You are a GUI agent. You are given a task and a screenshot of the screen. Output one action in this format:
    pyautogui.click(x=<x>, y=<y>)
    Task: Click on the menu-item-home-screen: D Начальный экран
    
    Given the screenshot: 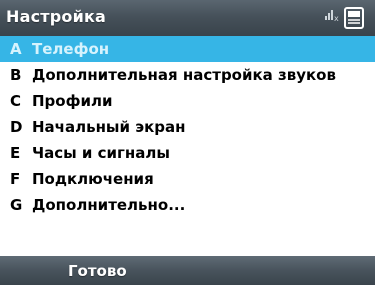 What is the action you would take?
    pyautogui.click(x=187, y=127)
    